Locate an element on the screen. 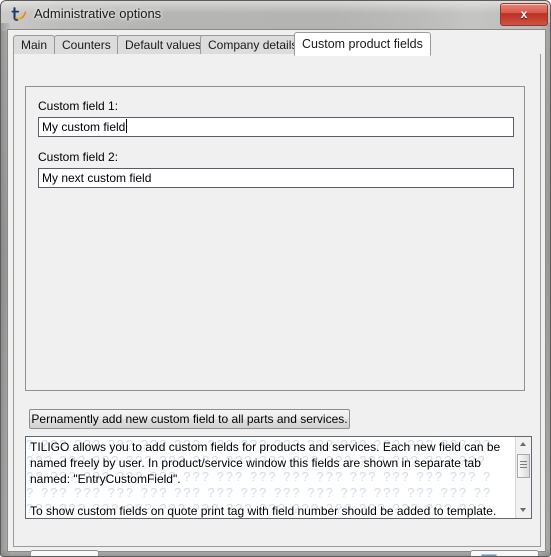 This screenshot has height=557, width=551. scrollbar-grip-icon is located at coordinates (523, 465).